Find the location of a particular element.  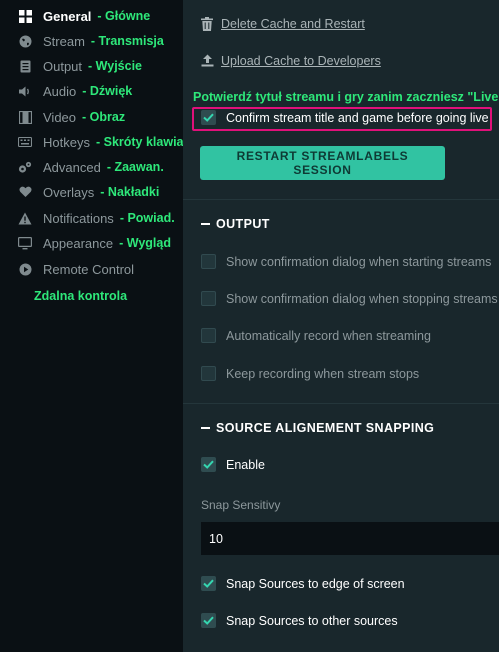

snap-edge-checkbox: Snap Sources to edge of screen is located at coordinates (303, 583).